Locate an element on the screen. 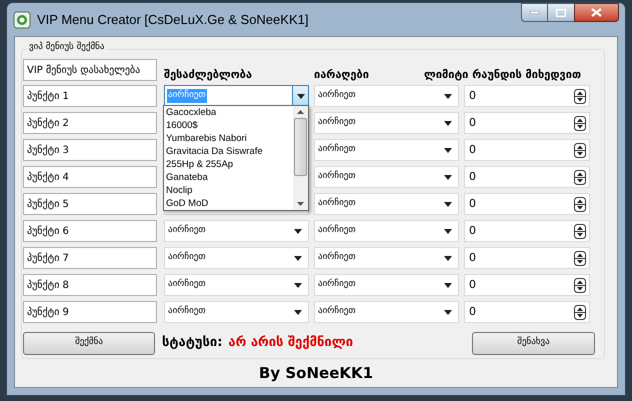 This screenshot has width=632, height=401. item-name-field: პუნქტი 5 is located at coordinates (90, 204).